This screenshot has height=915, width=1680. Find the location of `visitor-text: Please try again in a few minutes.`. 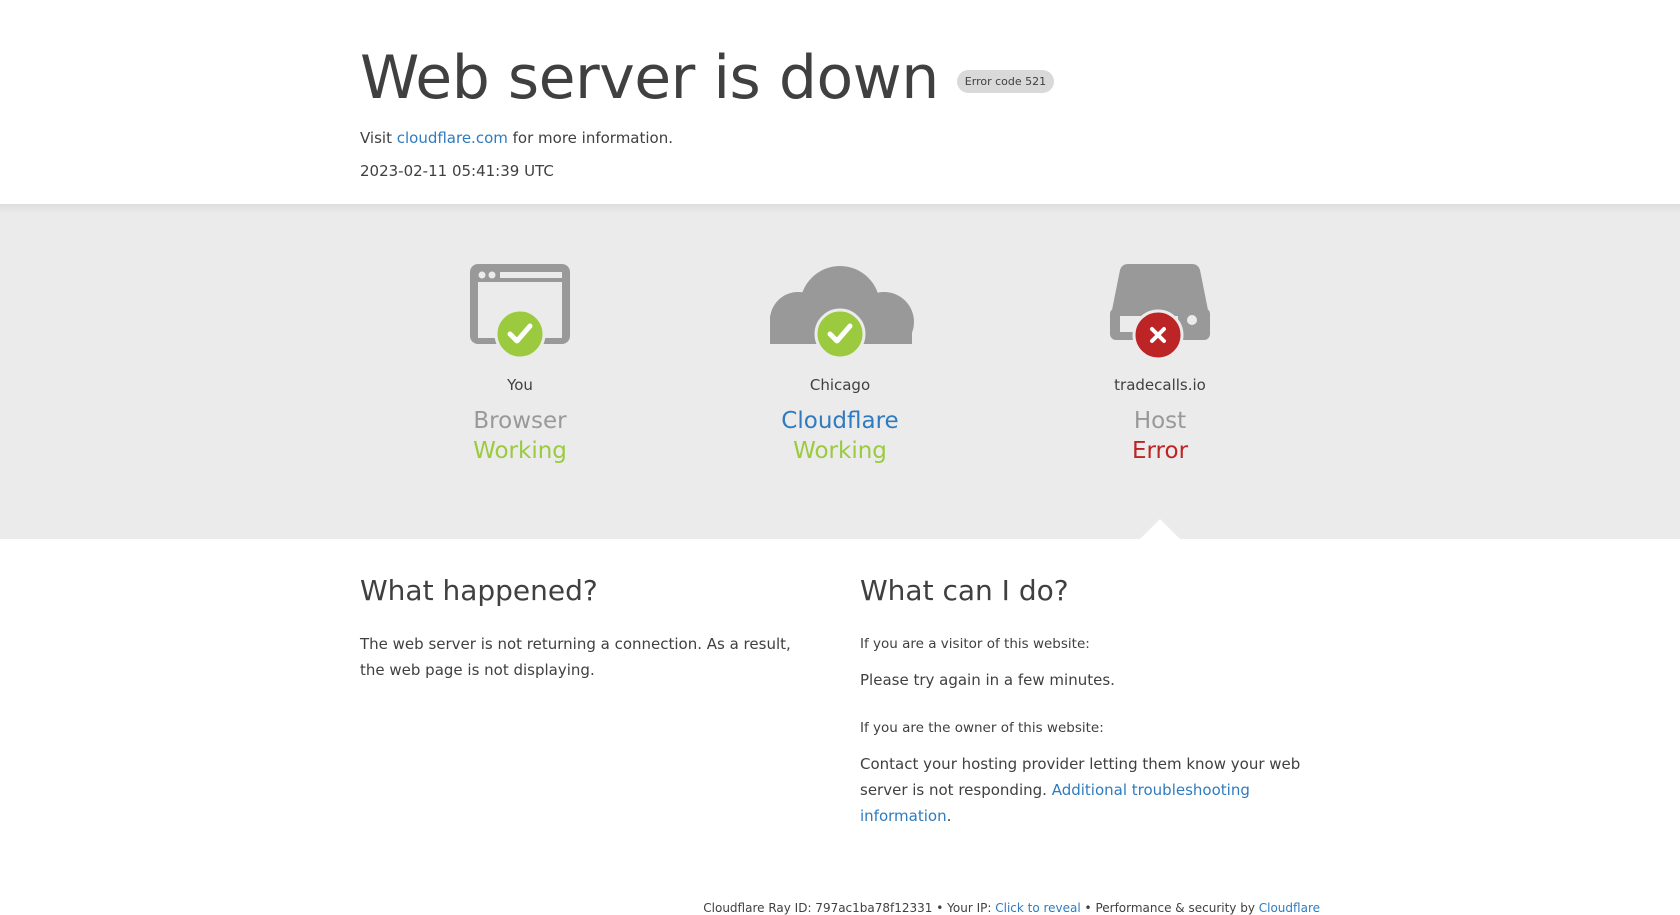

visitor-text: Please try again in a few minutes. is located at coordinates (987, 680).